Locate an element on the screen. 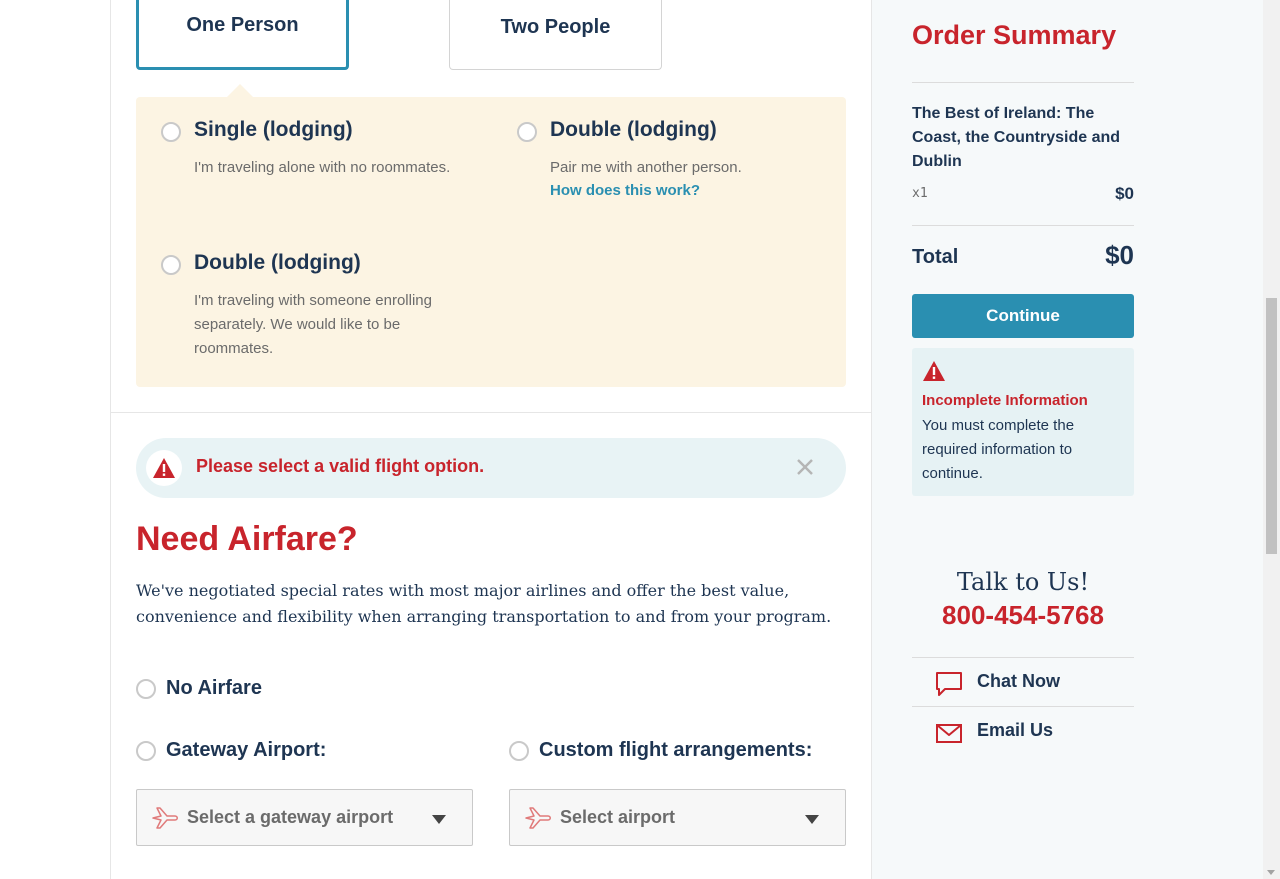 The height and width of the screenshot is (879, 1280). envelope-icon is located at coordinates (949, 733).